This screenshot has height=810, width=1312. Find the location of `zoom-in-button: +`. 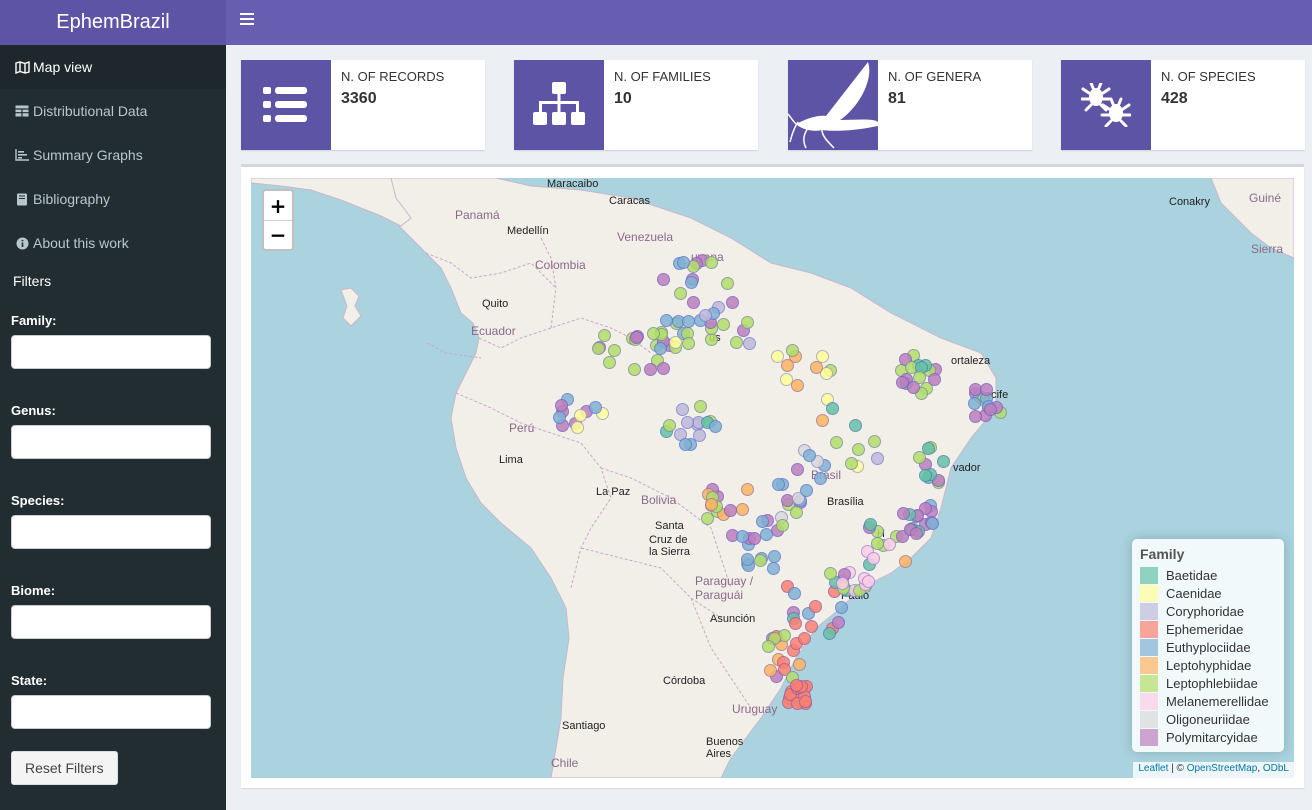

zoom-in-button: + is located at coordinates (278, 205).